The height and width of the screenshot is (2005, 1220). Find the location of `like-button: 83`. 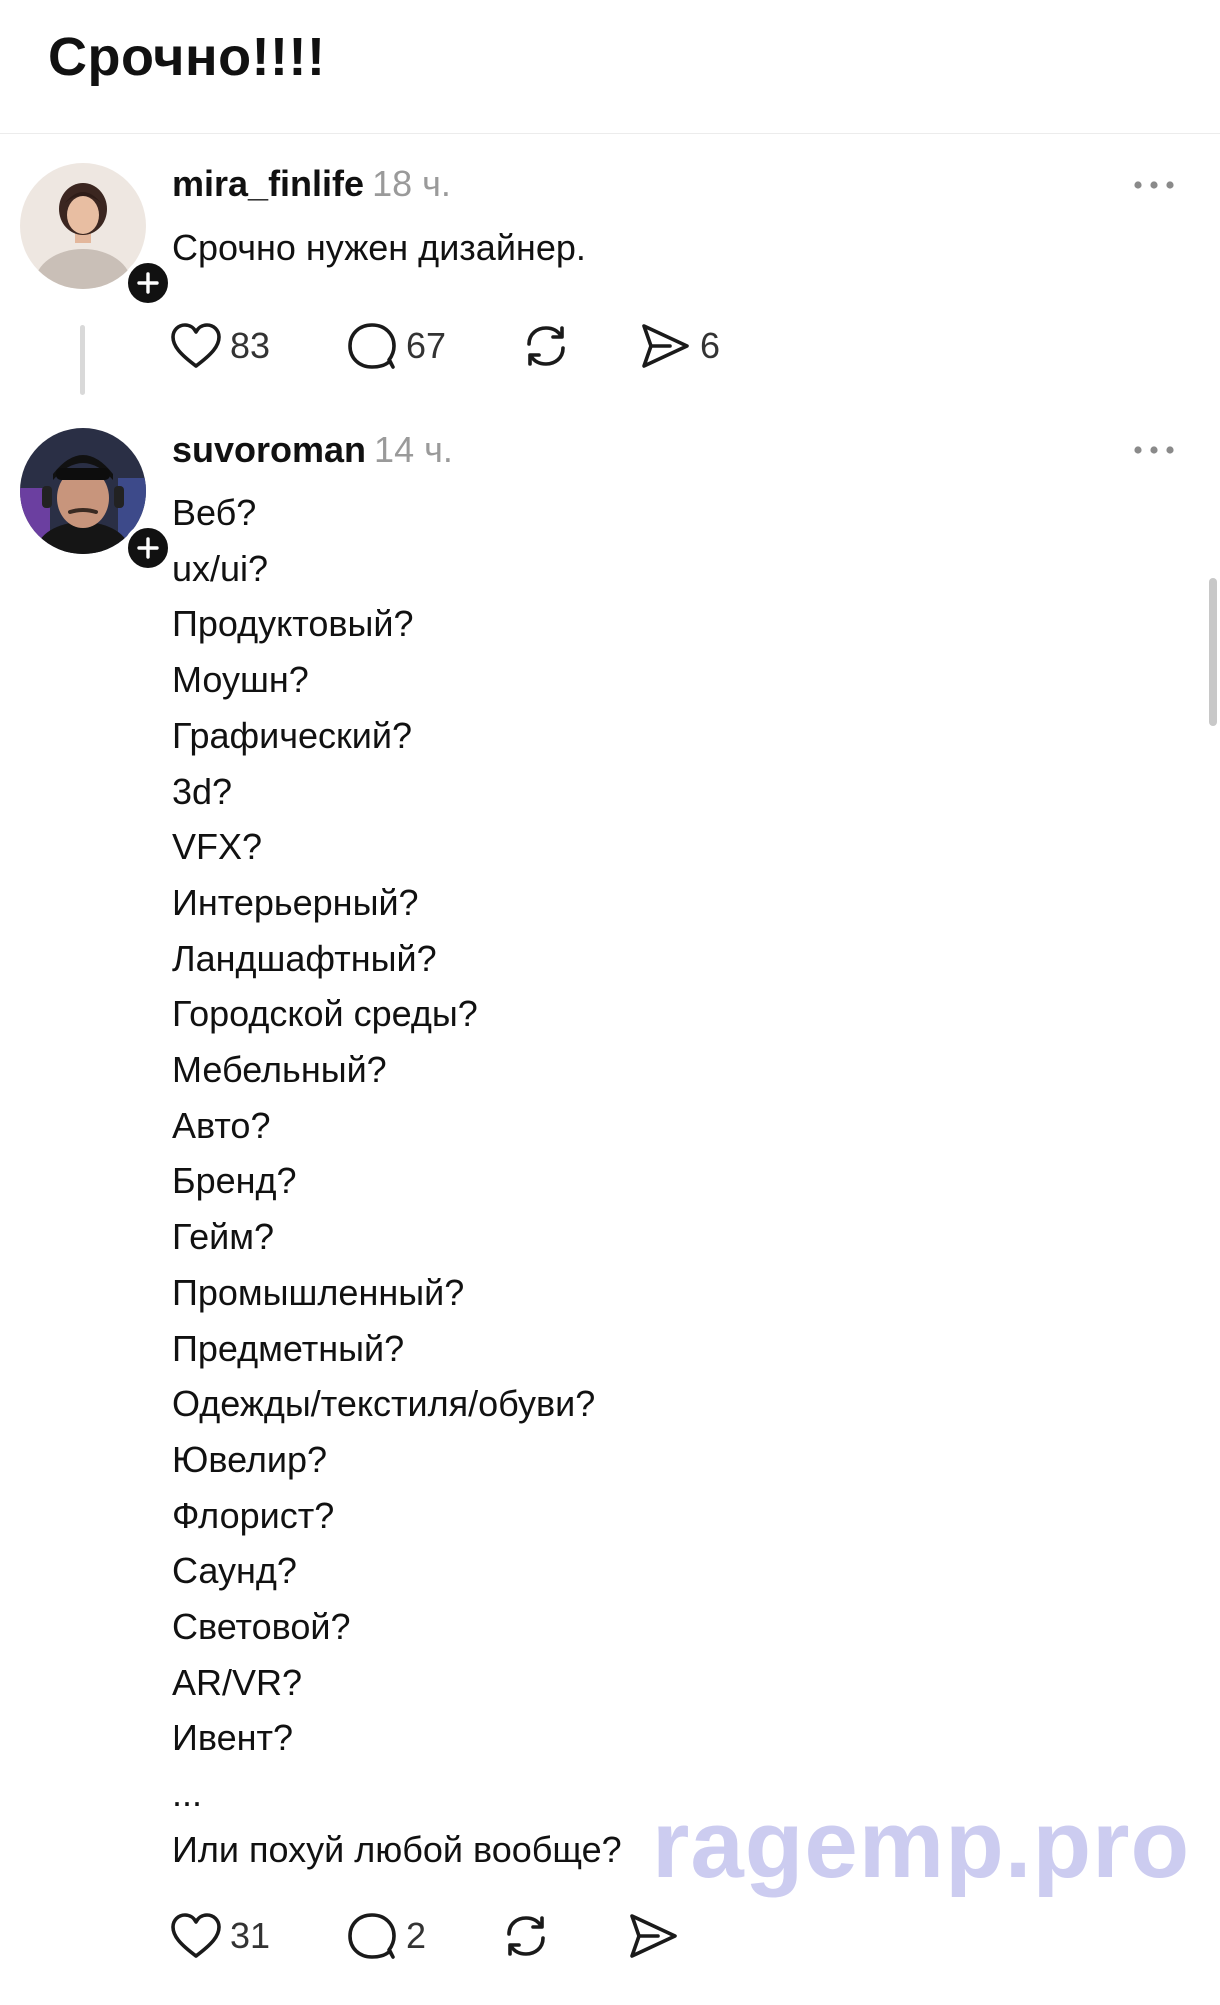

like-button: 83 is located at coordinates (220, 346).